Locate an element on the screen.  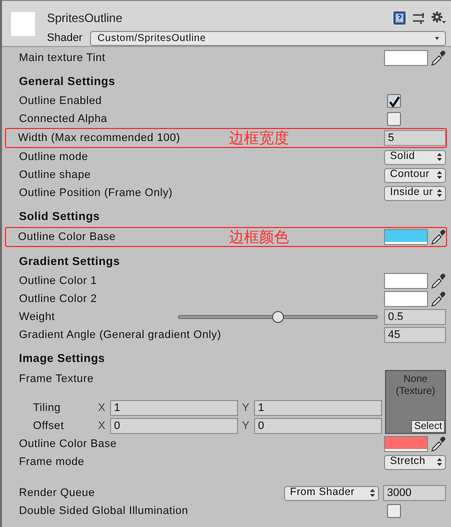
help-book-icon is located at coordinates (399, 18).